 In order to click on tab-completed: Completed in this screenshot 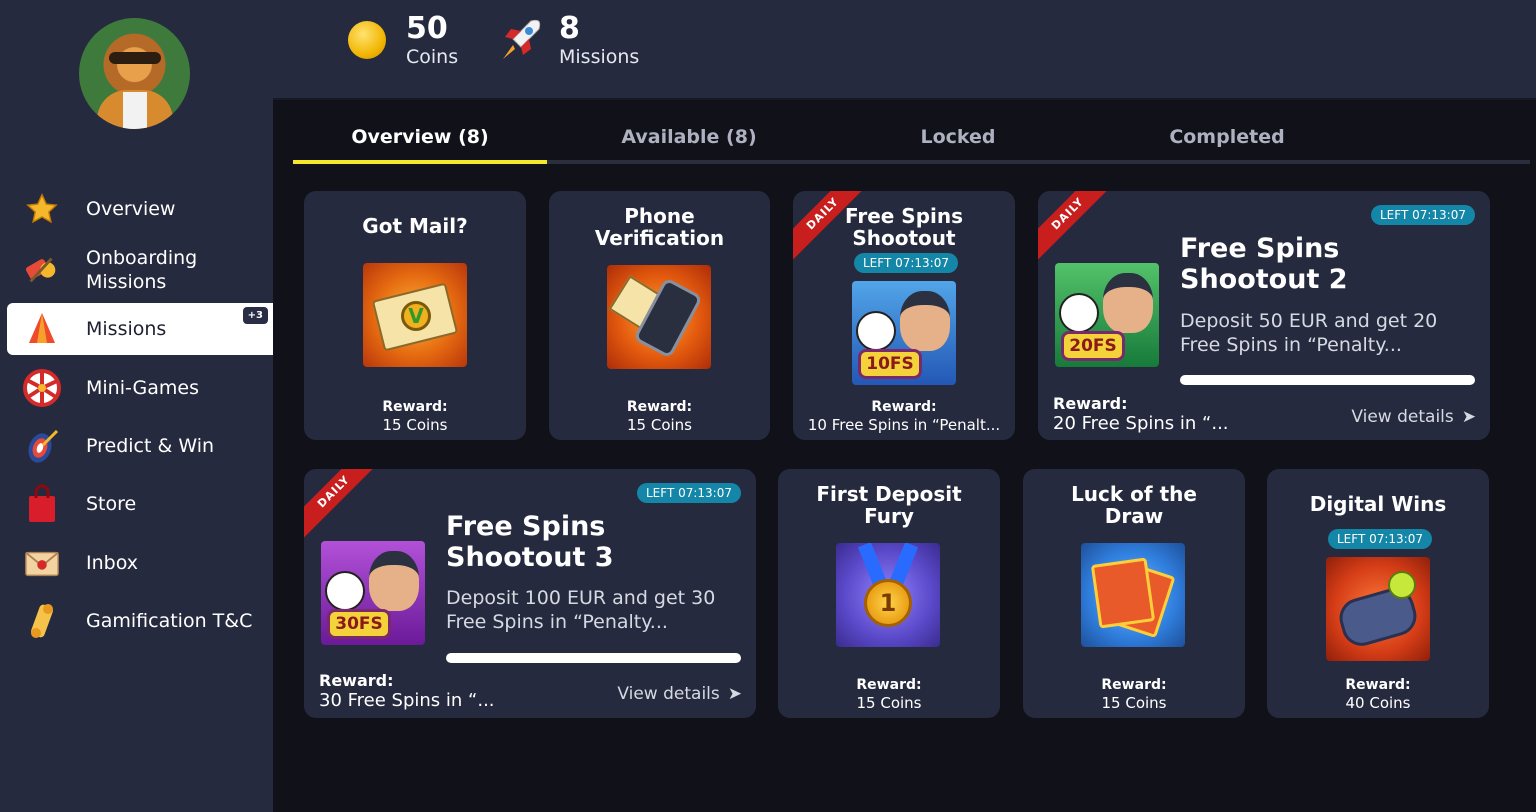, I will do `click(1227, 137)`.